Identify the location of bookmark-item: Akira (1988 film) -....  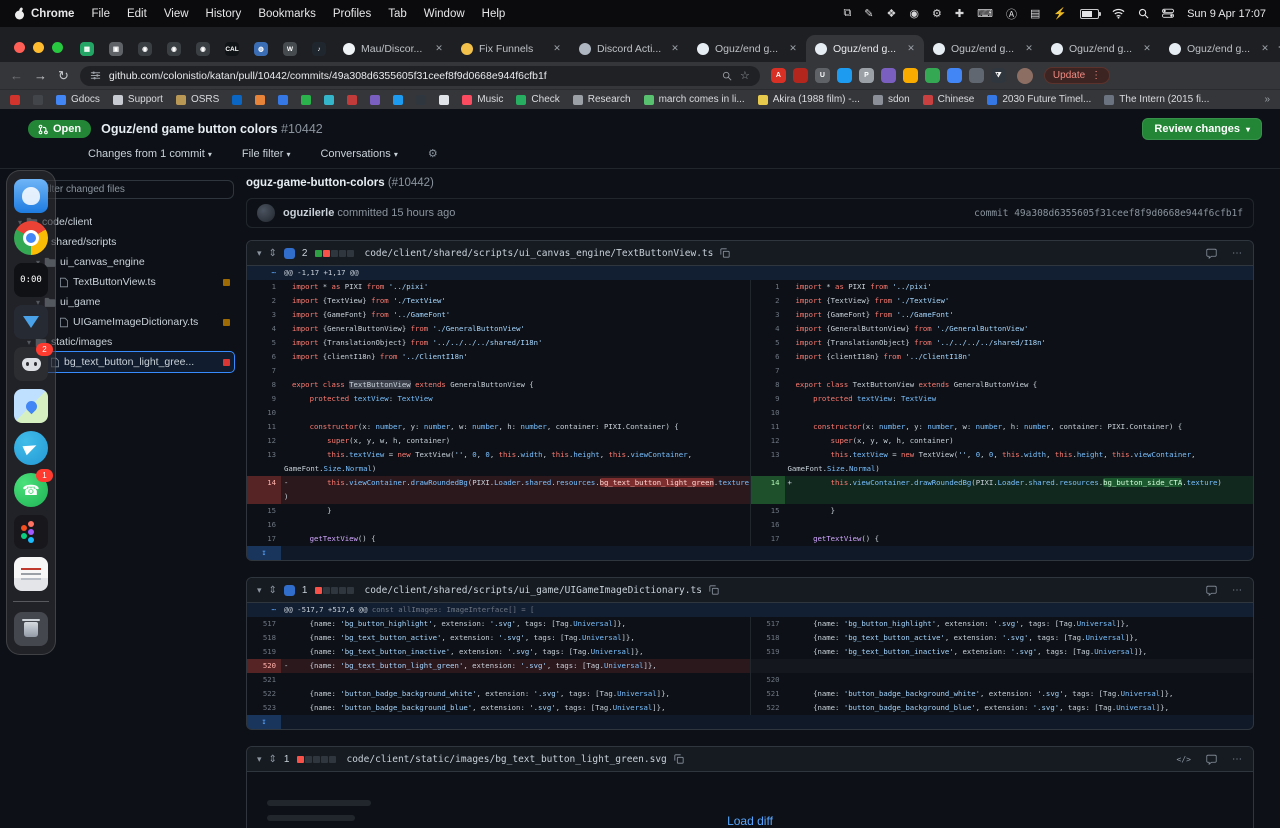
(808, 99).